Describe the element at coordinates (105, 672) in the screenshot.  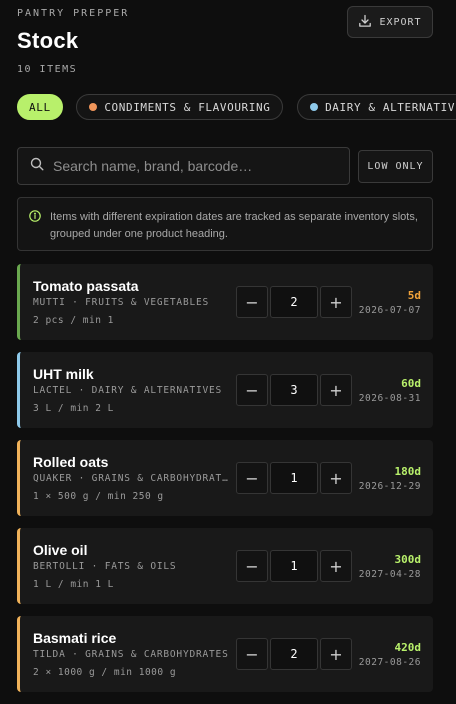
I see `item-quantity-info: 2 × 1000 g / min 1000 g` at that location.